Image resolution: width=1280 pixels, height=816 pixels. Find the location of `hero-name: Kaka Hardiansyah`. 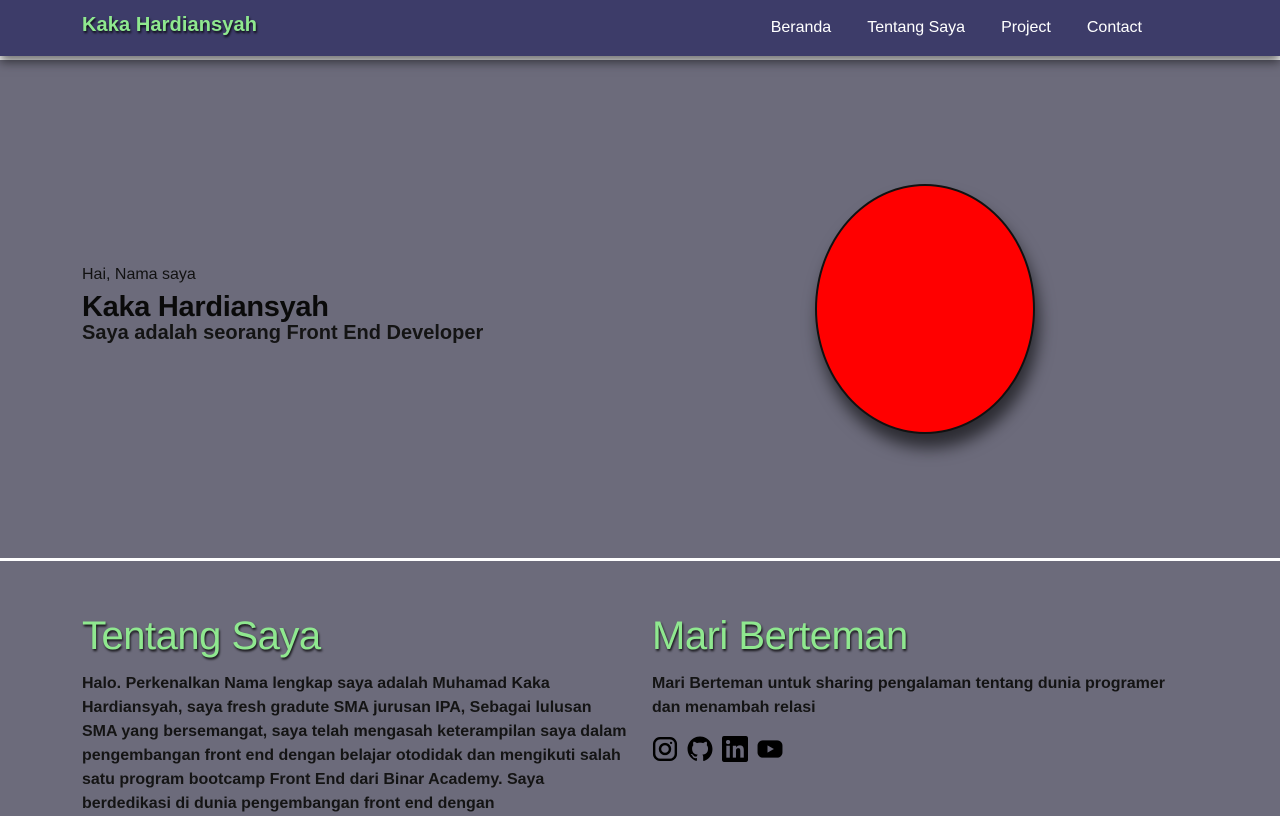

hero-name: Kaka Hardiansyah is located at coordinates (205, 307).